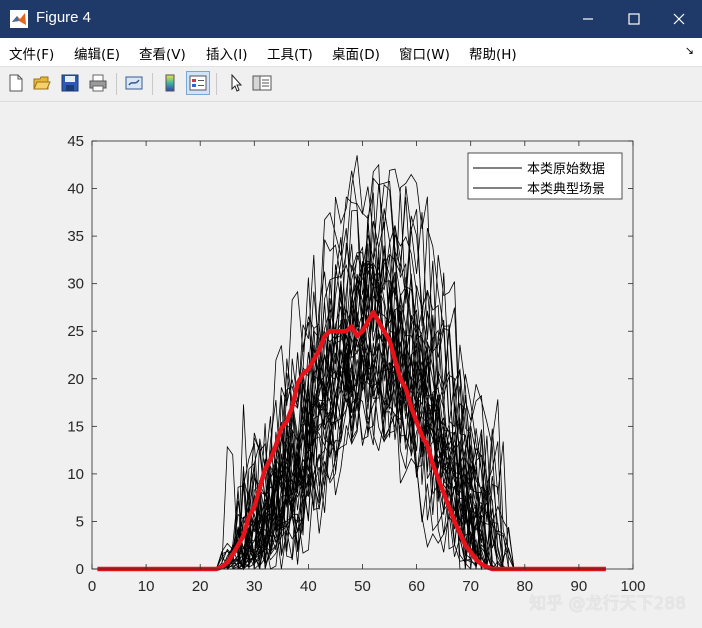  I want to click on watermark: 知乎 @龙行天下288, so click(607, 604).